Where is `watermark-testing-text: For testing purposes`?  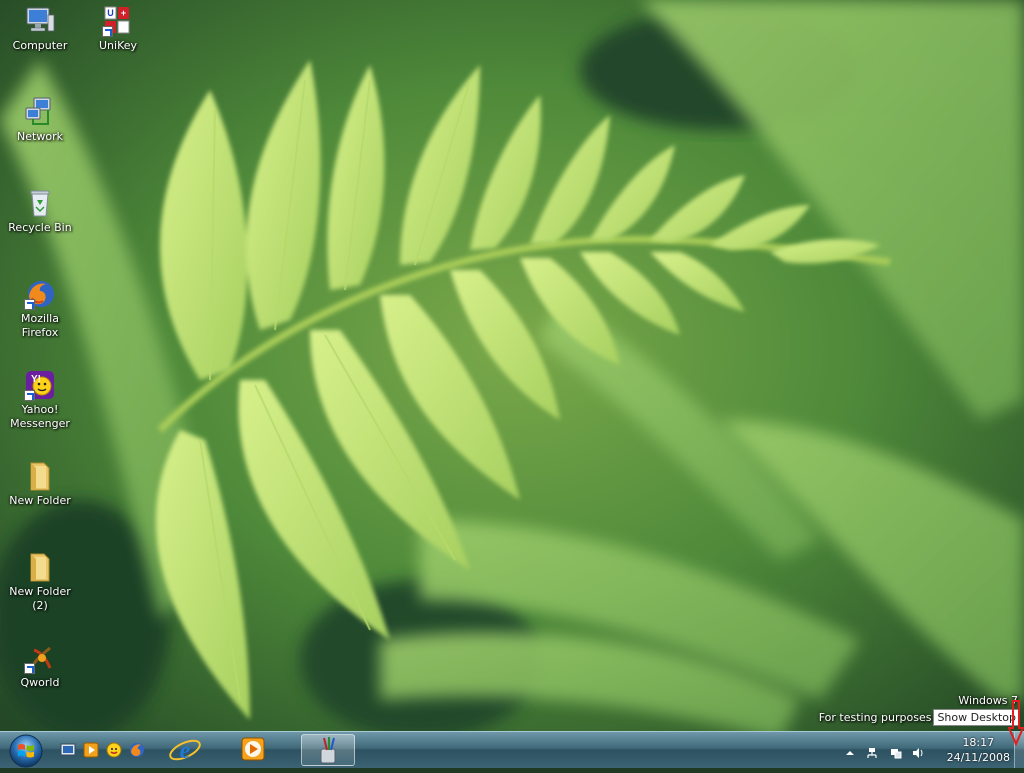
watermark-testing-text: For testing purposes is located at coordinates (875, 717).